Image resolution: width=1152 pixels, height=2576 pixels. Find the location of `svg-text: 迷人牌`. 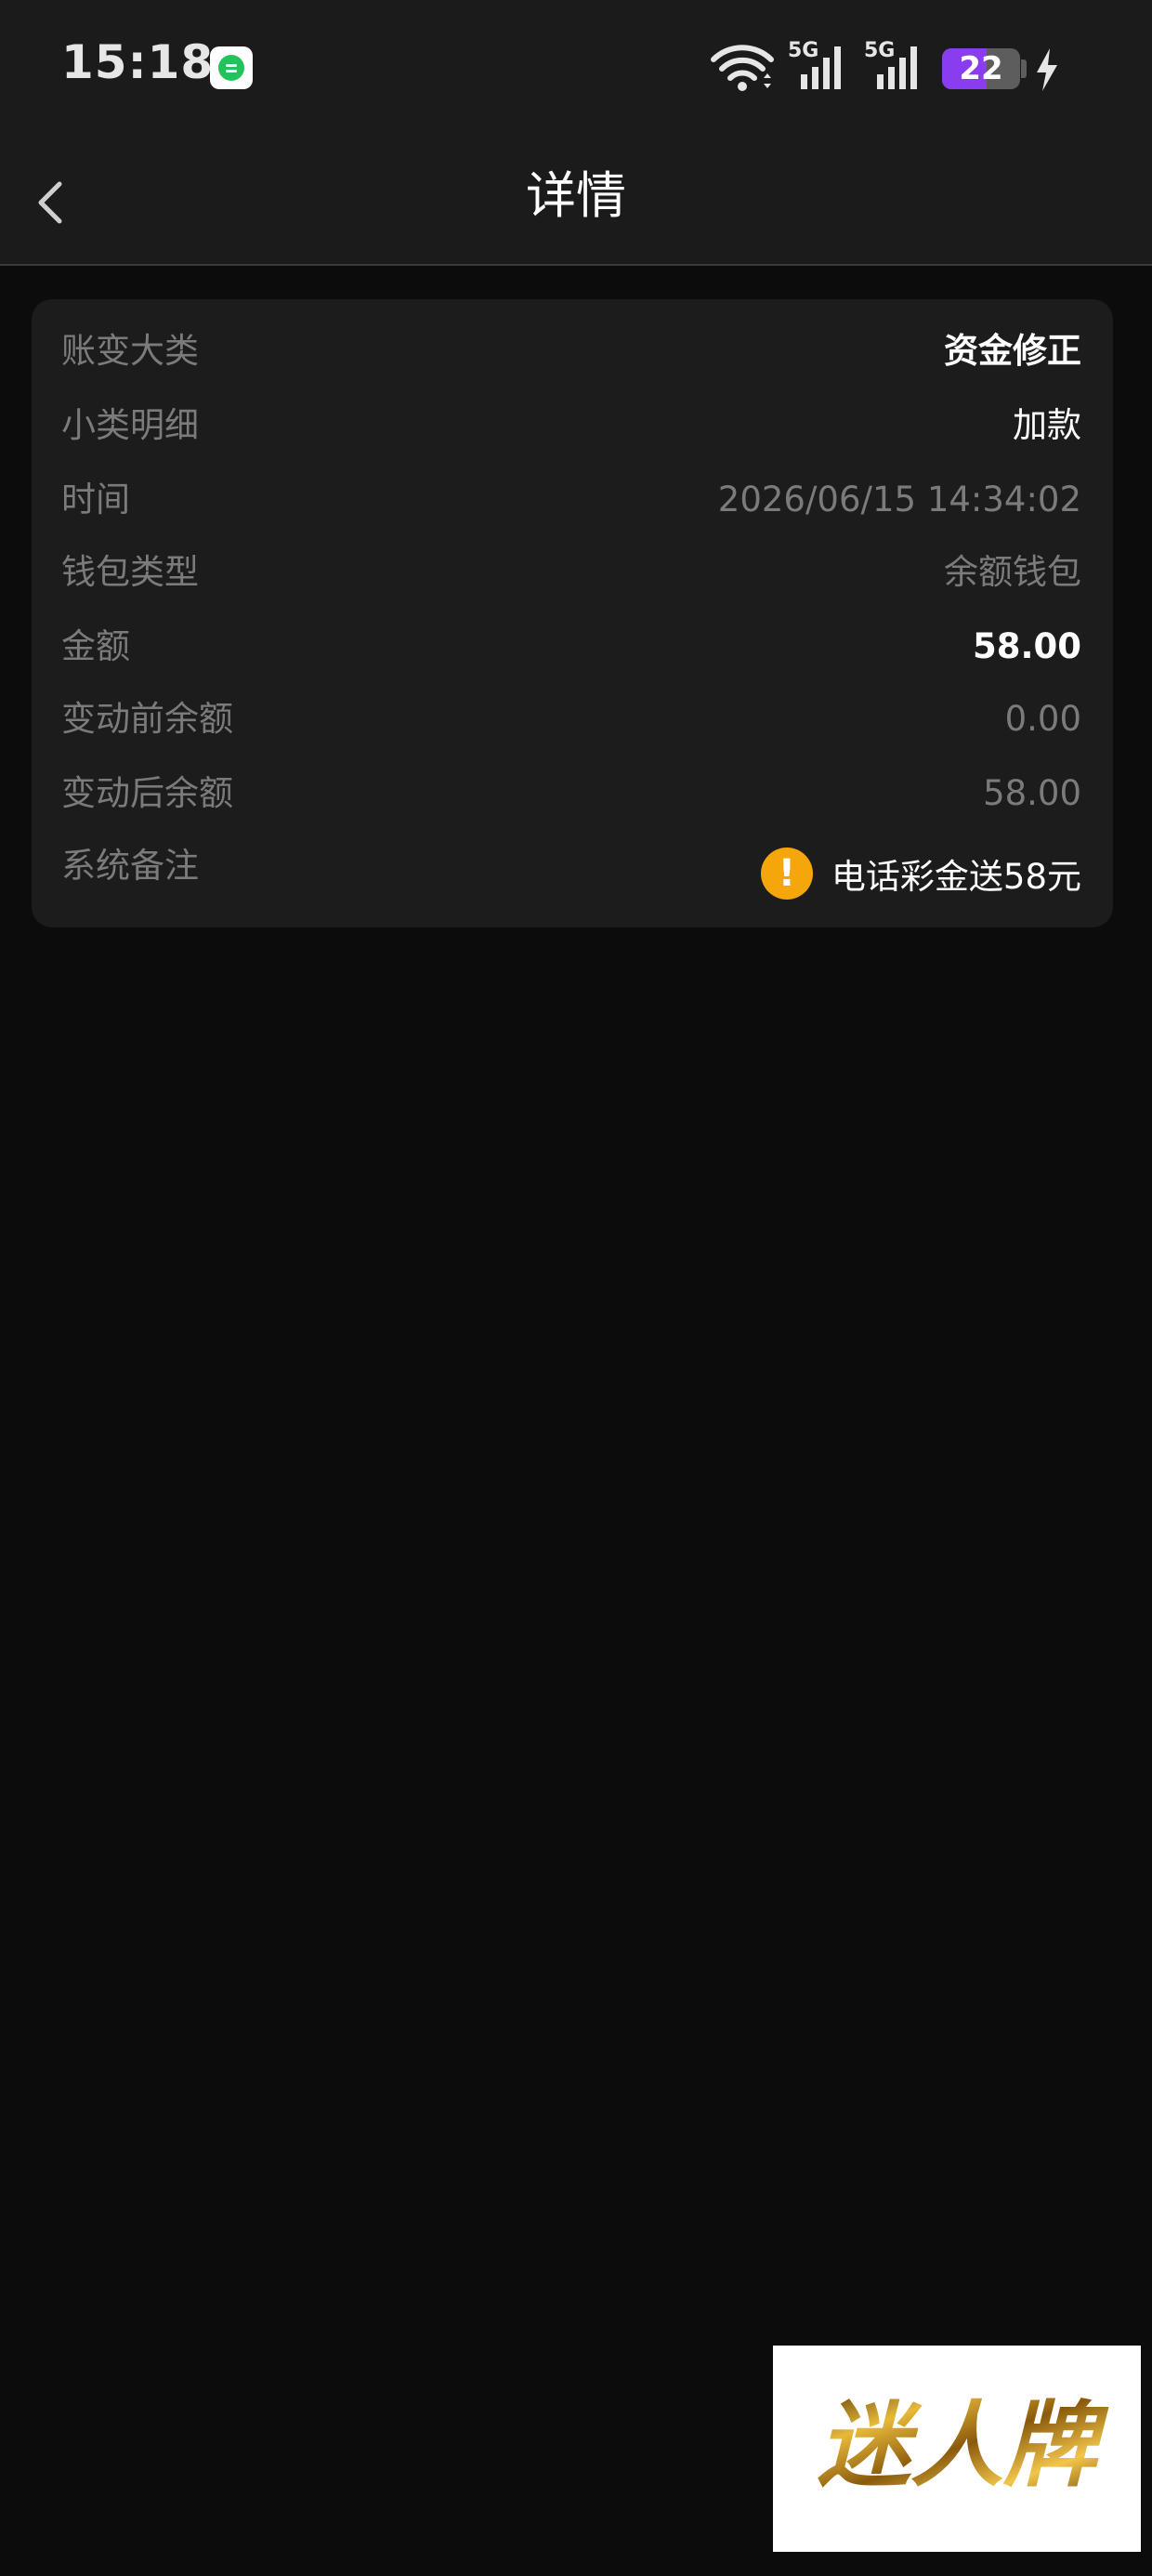

svg-text: 迷人牌 is located at coordinates (963, 2445).